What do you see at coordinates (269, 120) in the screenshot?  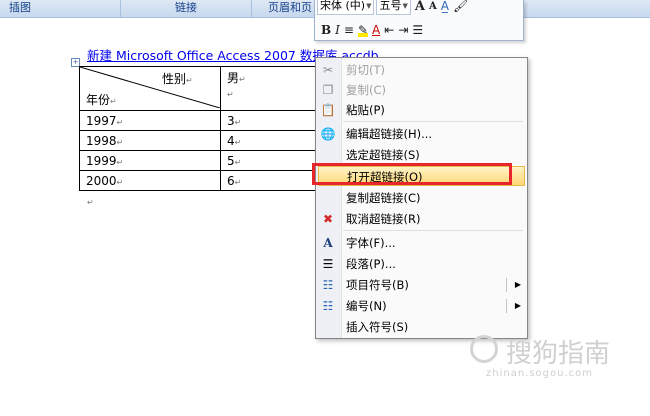 I see `table-cell: 3↵` at bounding box center [269, 120].